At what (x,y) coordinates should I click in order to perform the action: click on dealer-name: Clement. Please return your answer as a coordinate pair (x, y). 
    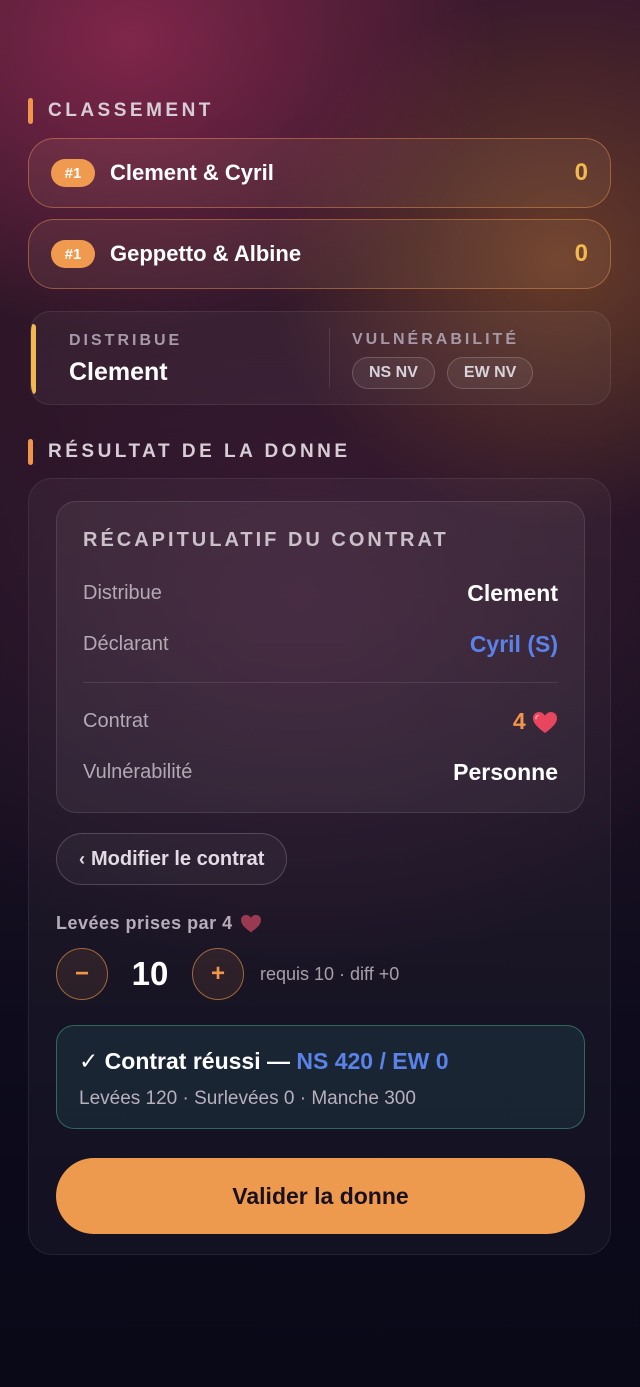
    Looking at the image, I should click on (118, 372).